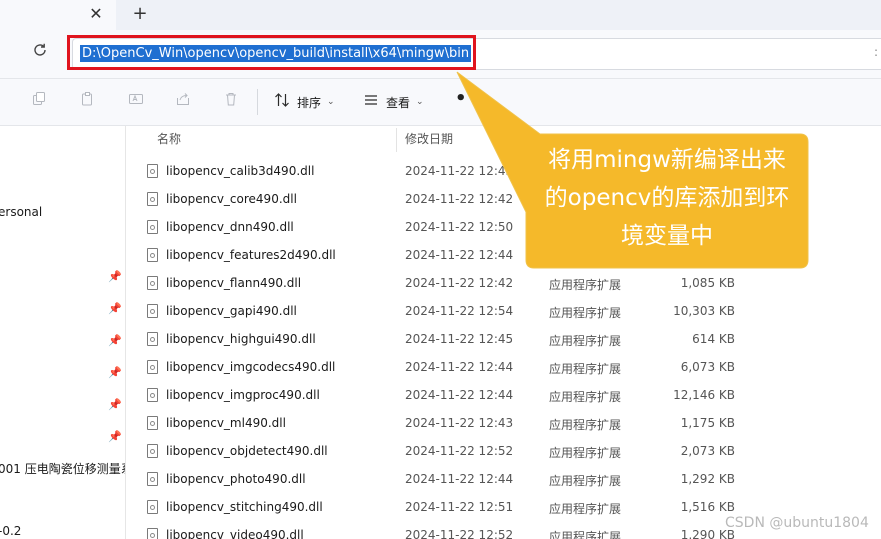 The height and width of the screenshot is (539, 881). What do you see at coordinates (240, 171) in the screenshot?
I see `file-name: libopencv_calib3d490.dll` at bounding box center [240, 171].